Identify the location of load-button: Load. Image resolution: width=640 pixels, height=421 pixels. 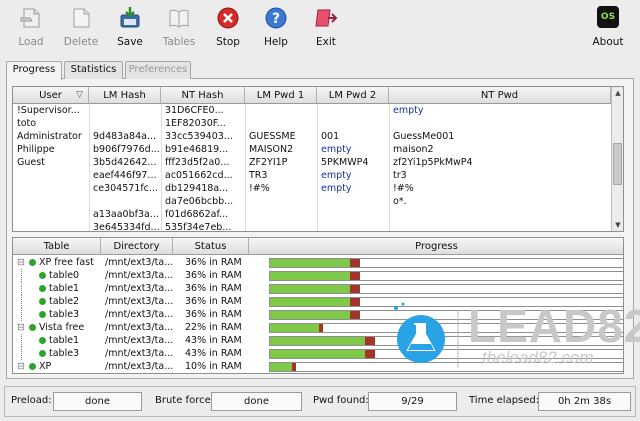
(31, 27).